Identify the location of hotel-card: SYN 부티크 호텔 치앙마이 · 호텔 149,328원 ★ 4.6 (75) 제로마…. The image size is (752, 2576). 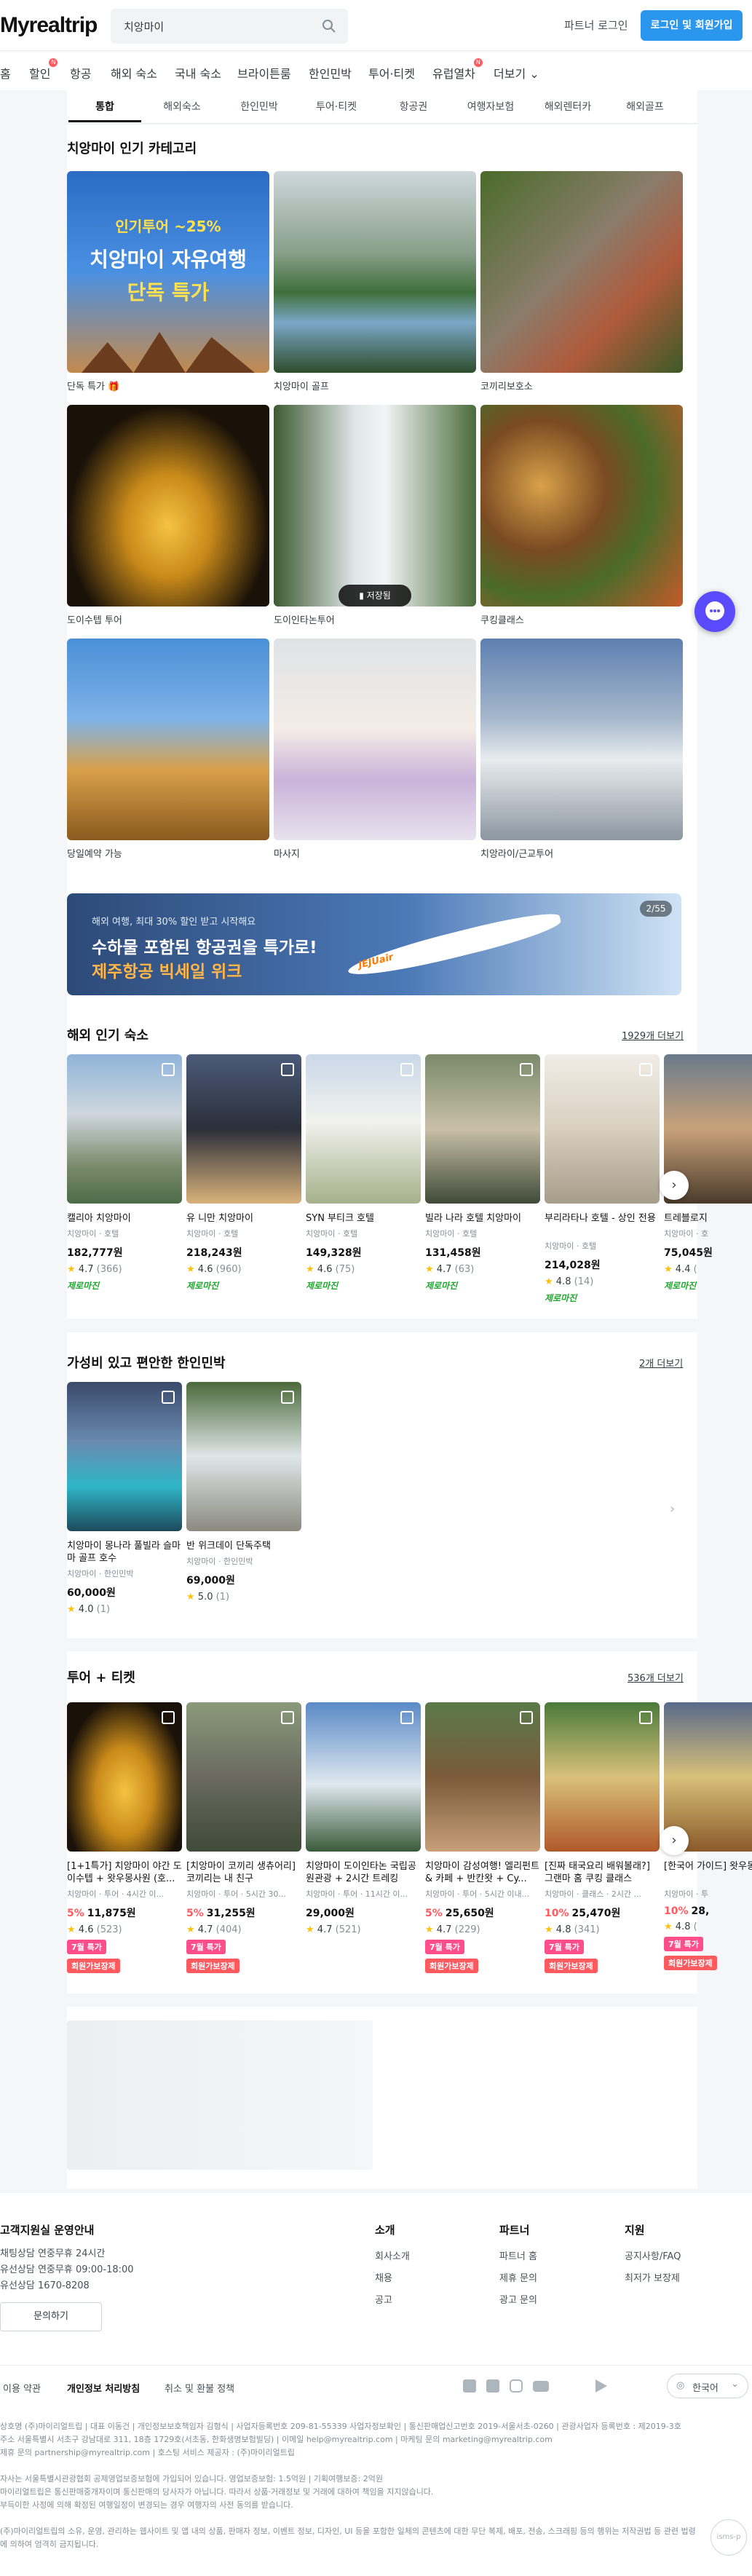
(364, 1173).